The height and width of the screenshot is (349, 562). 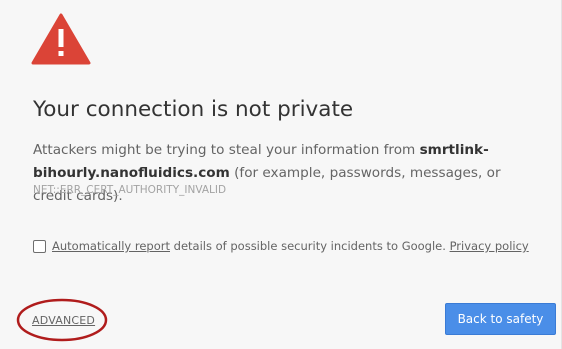 What do you see at coordinates (500, 319) in the screenshot?
I see `back-to-safety-button: Back to safety` at bounding box center [500, 319].